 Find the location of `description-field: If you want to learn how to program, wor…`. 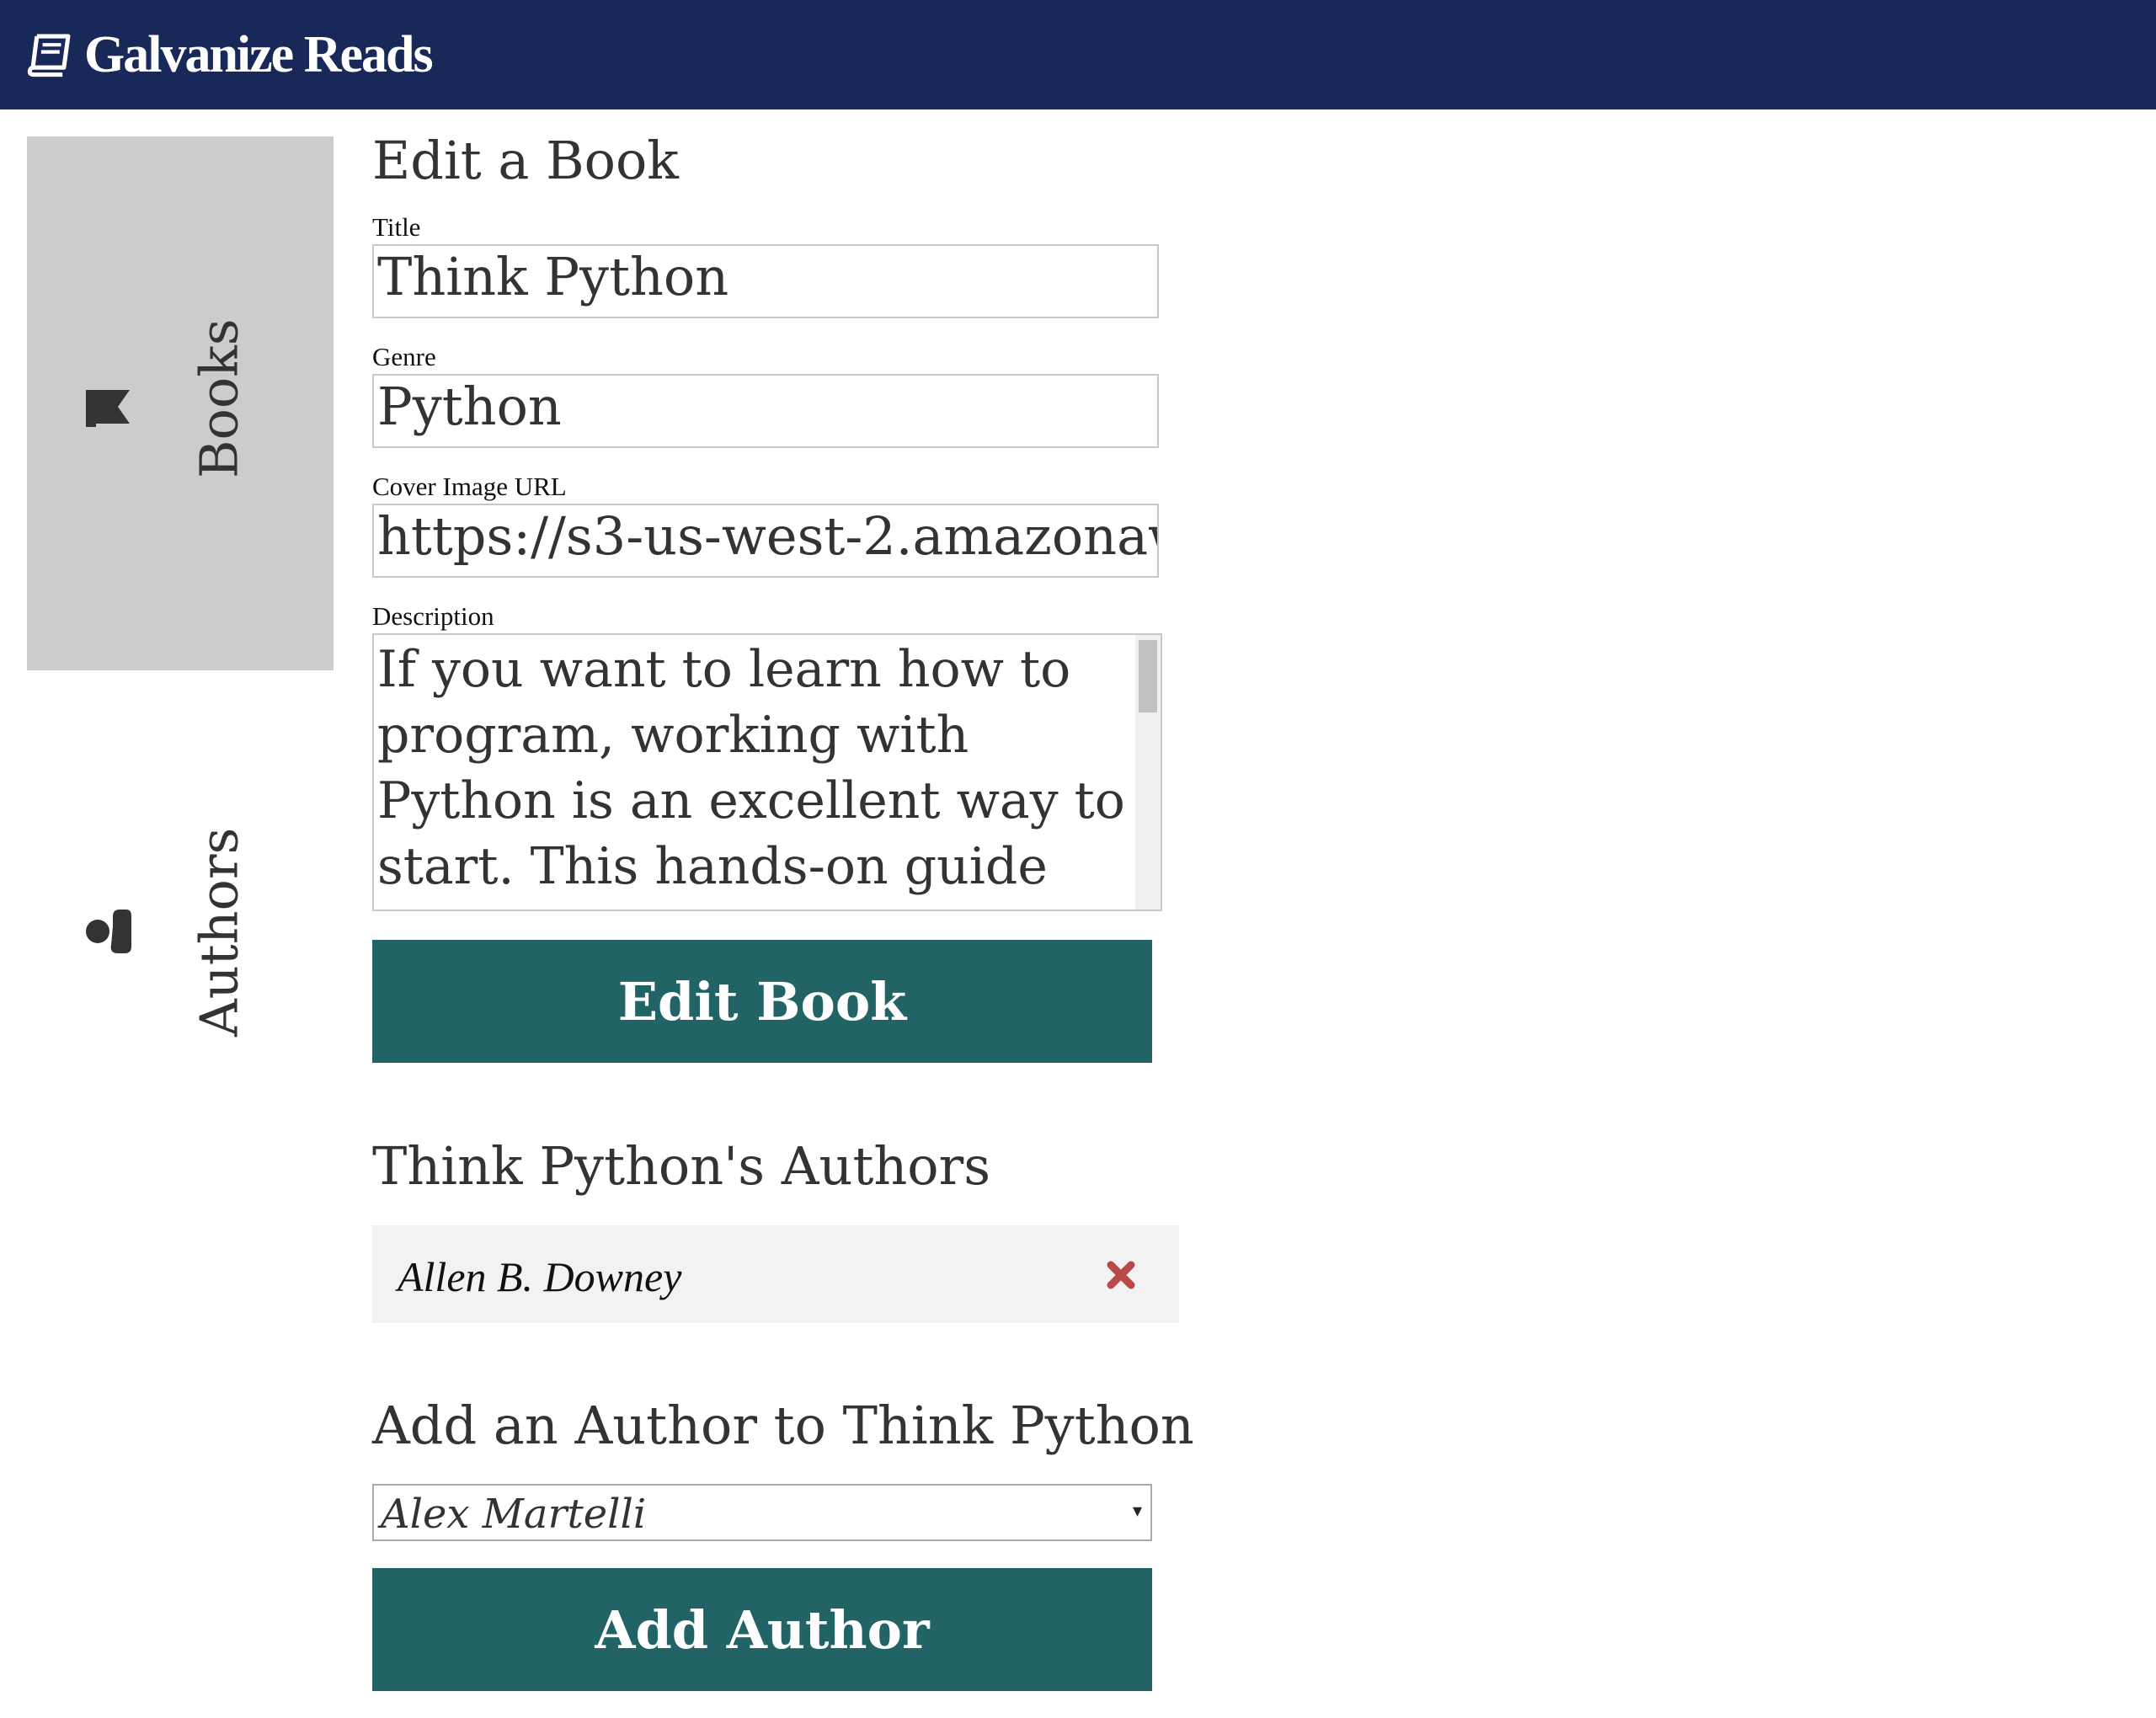

description-field: If you want to learn how to program, wor… is located at coordinates (767, 772).